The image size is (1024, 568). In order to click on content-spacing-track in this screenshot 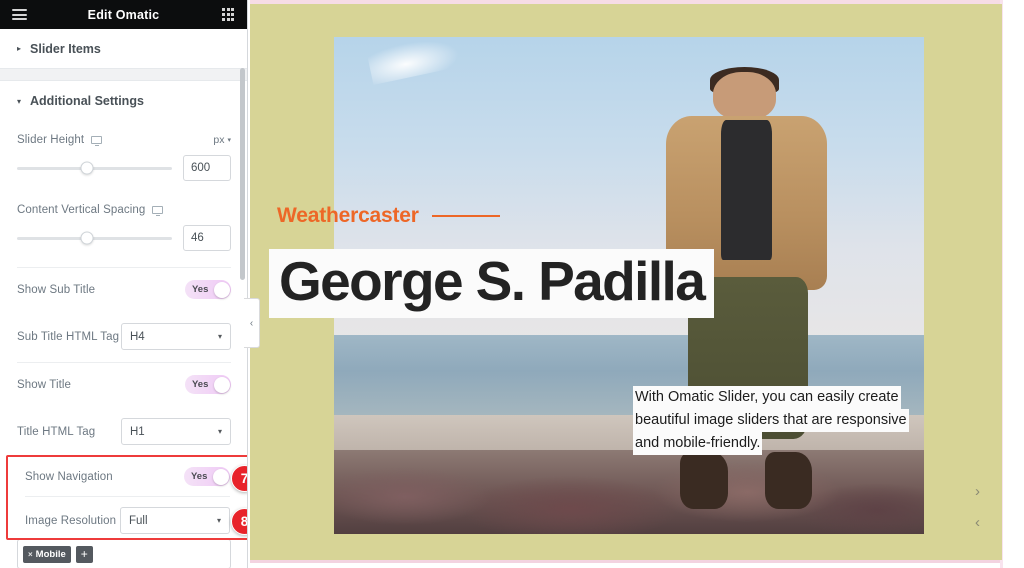, I will do `click(94, 238)`.